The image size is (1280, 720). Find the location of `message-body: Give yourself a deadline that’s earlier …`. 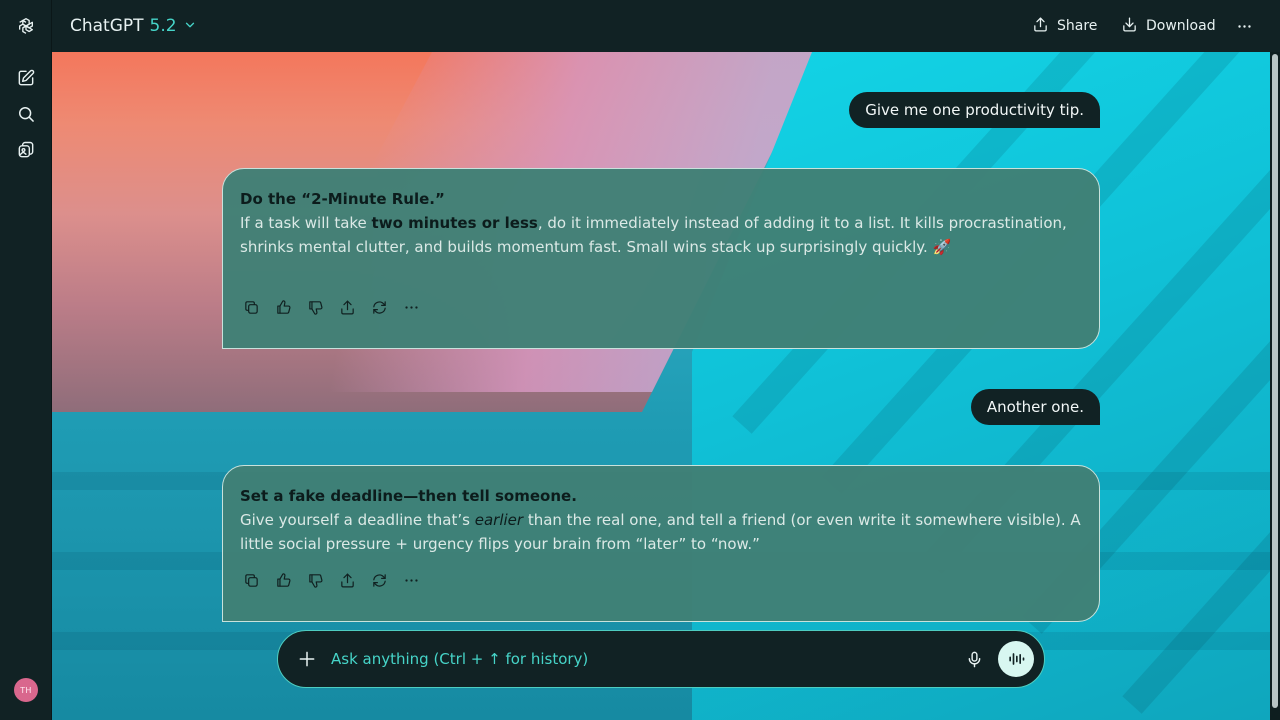

message-body: Give yourself a deadline that’s earlier … is located at coordinates (660, 532).